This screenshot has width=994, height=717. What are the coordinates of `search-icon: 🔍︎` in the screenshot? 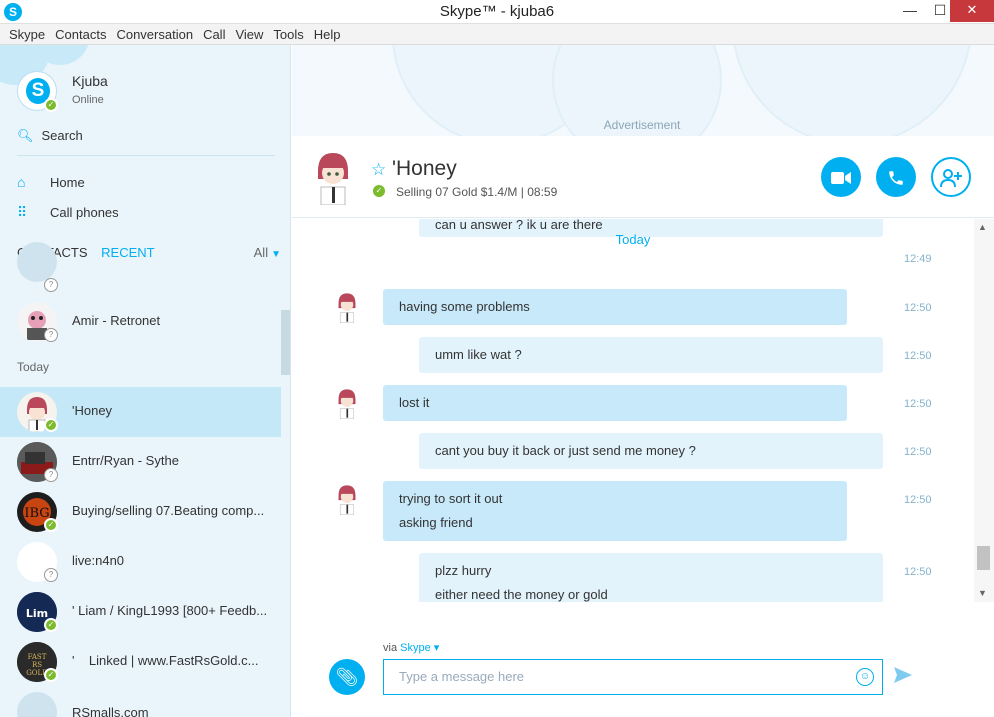 It's located at (25, 135).